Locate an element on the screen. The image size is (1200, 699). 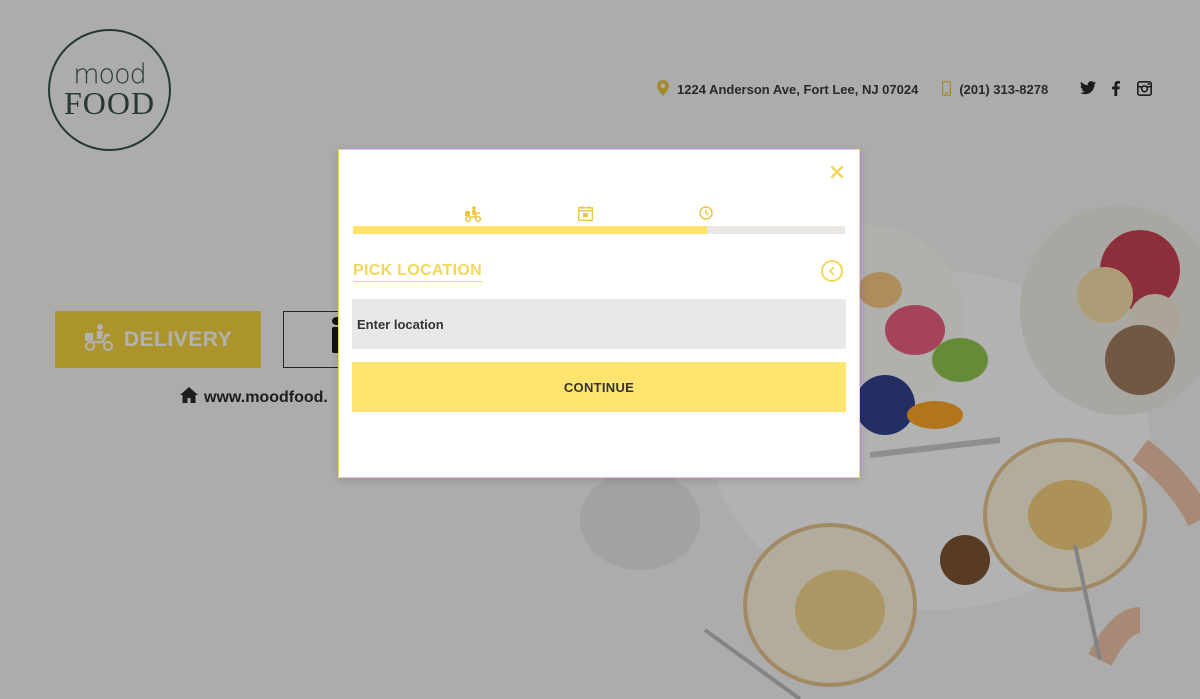
close-icon is located at coordinates (837, 172).